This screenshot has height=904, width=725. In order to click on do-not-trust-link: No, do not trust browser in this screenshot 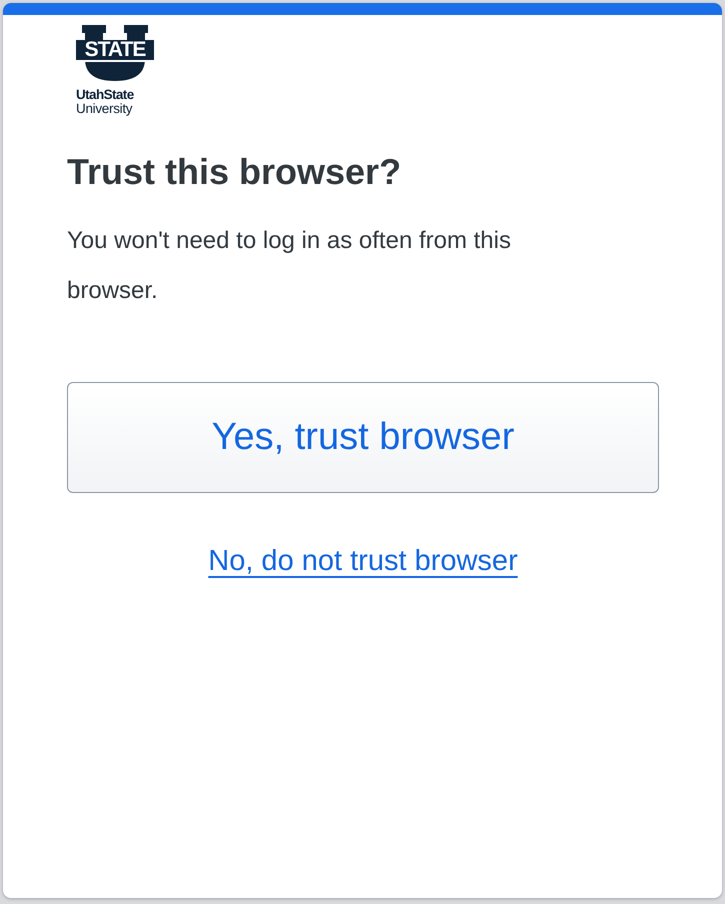, I will do `click(363, 561)`.